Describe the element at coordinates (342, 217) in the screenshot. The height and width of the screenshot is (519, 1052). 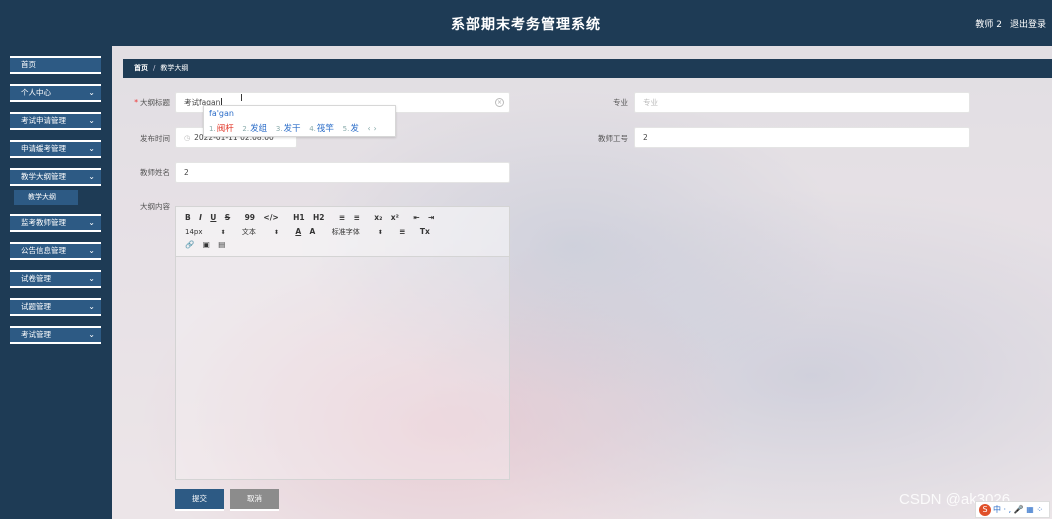
I see `ordered-list-button: ≡` at that location.